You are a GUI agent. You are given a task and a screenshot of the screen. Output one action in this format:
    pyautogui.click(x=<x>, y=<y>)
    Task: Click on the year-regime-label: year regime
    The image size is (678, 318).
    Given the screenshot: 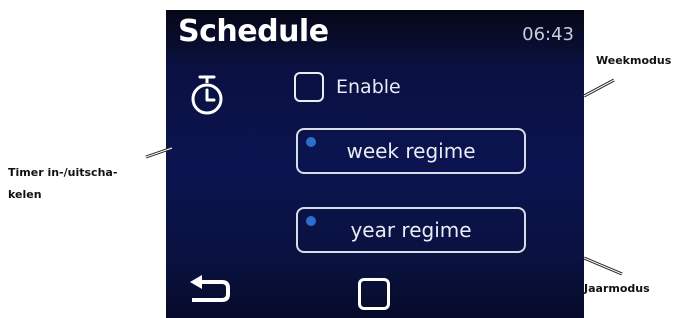 What is the action you would take?
    pyautogui.click(x=411, y=230)
    